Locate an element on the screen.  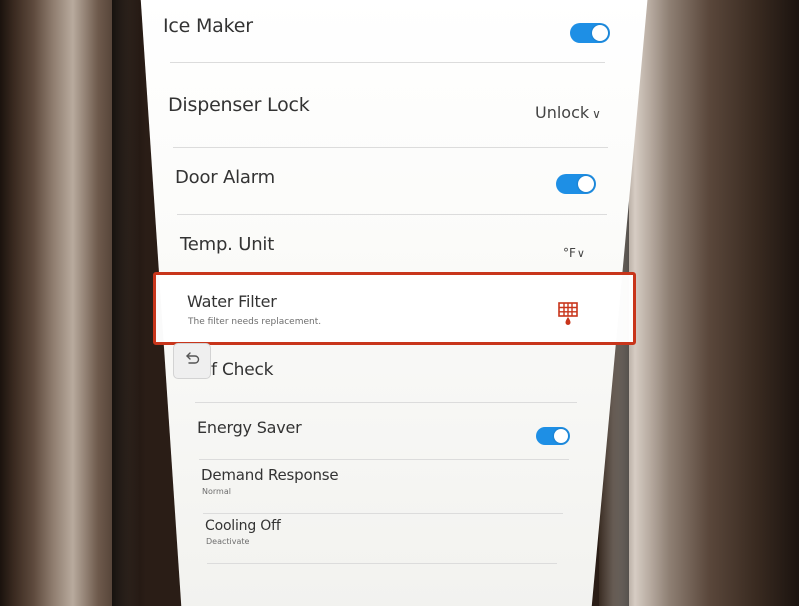
temp-unit-label: Temp. Unit is located at coordinates (227, 244).